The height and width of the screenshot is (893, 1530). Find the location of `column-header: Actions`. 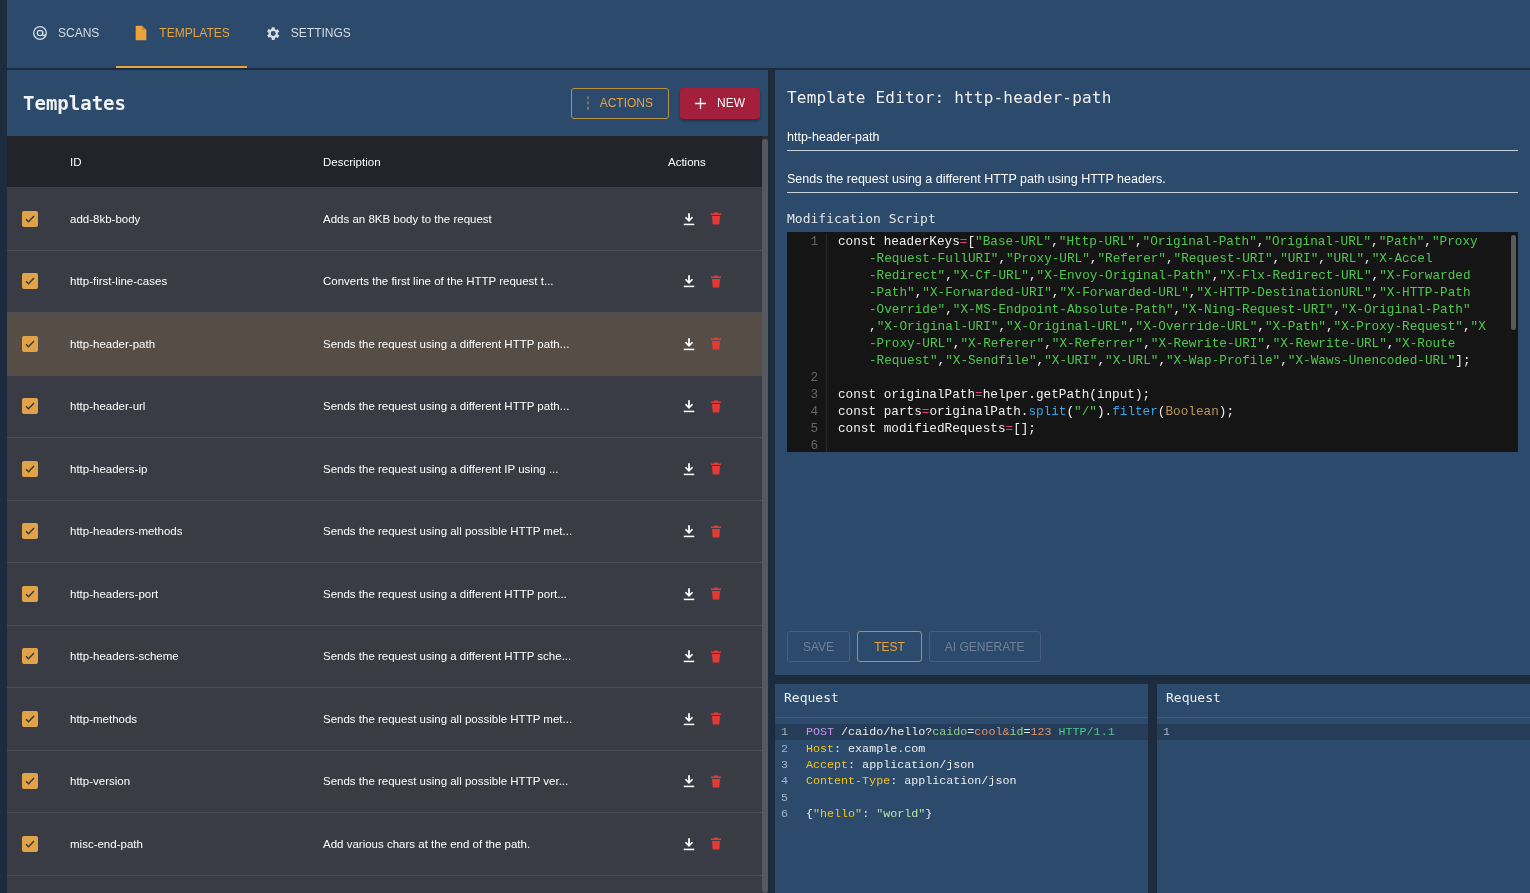

column-header: Actions is located at coordinates (687, 161).